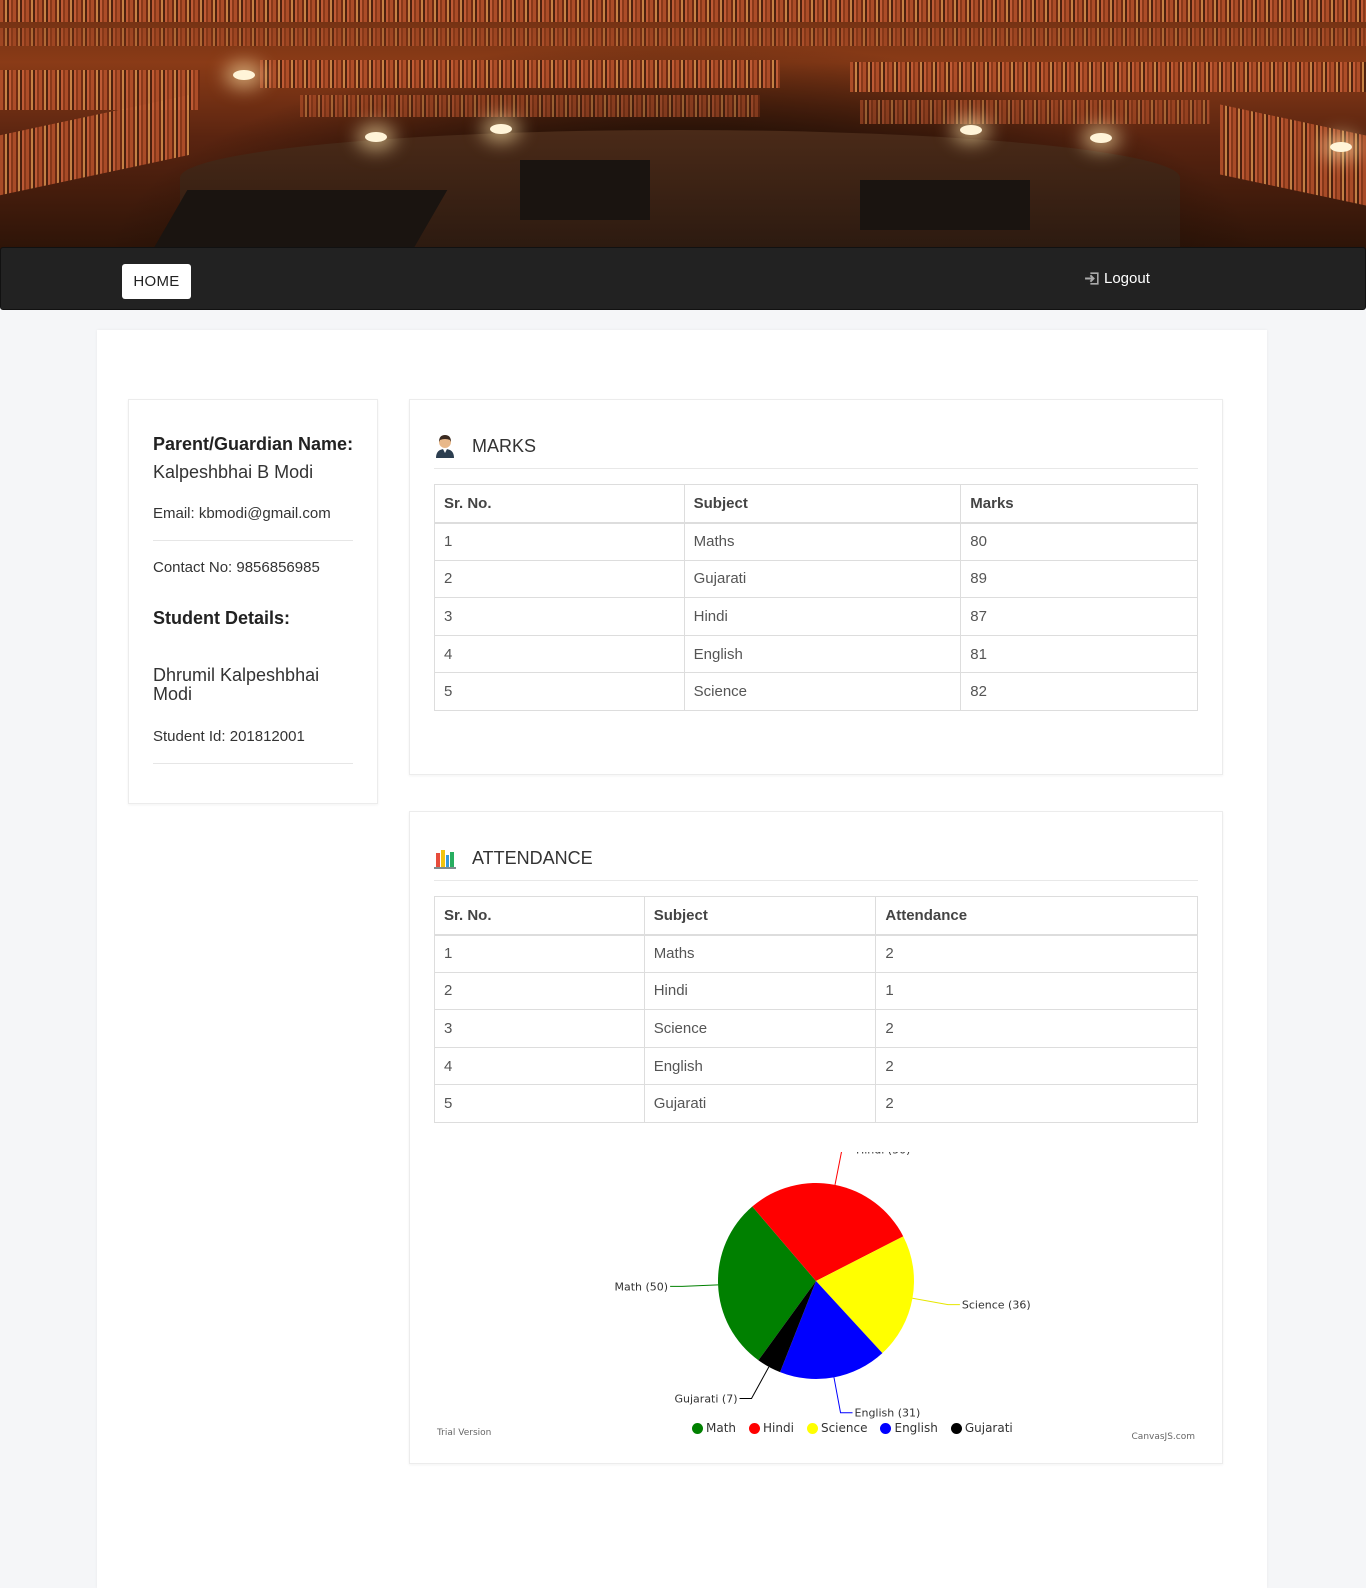 The height and width of the screenshot is (1588, 1366). I want to click on parent-contact: Contact No: 9856856985, so click(236, 567).